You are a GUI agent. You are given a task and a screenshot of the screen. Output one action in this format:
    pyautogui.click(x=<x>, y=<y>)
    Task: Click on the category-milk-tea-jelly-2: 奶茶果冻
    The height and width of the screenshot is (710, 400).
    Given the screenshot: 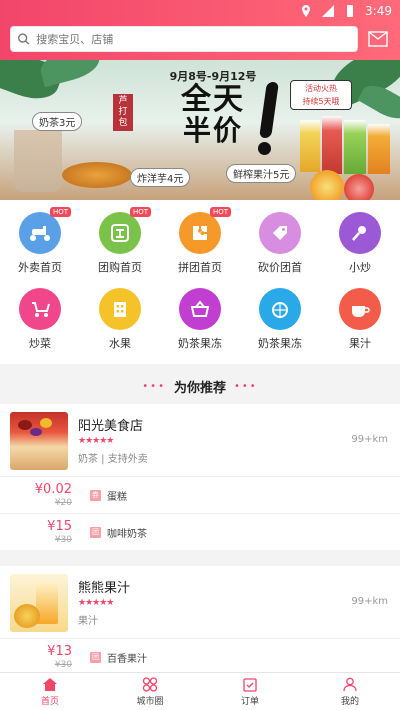 What is the action you would take?
    pyautogui.click(x=280, y=319)
    